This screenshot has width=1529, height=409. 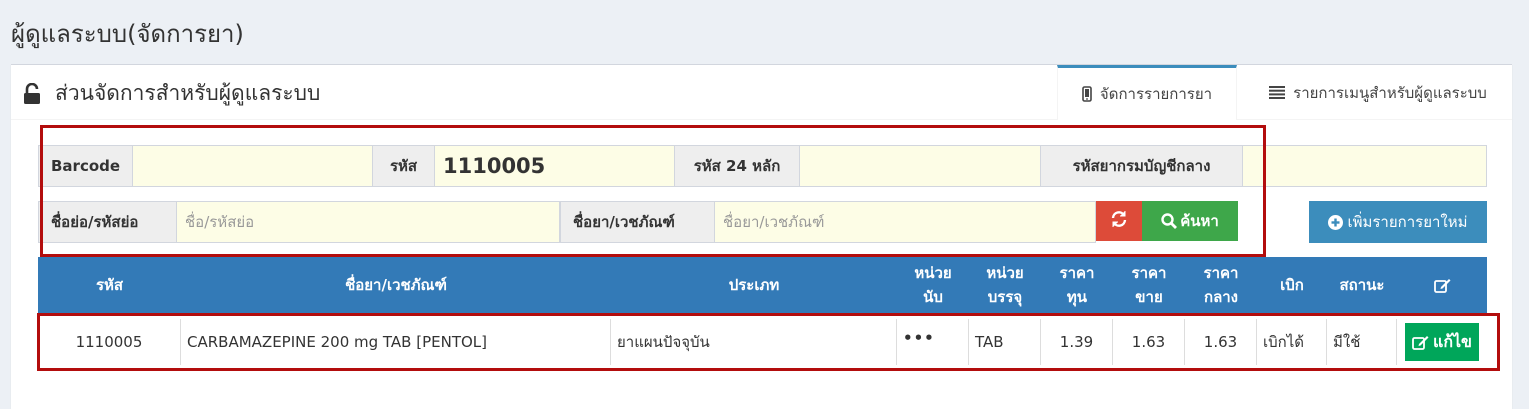 I want to click on tab-label: รายการเมนูสำหรับผู้ดูแลระบบ, so click(x=1390, y=92).